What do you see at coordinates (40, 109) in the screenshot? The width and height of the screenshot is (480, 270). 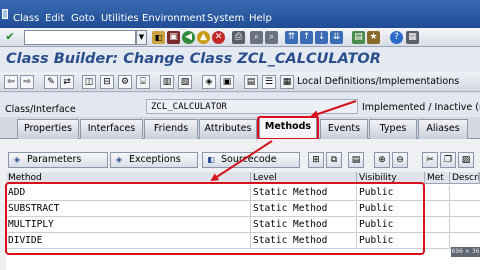 I see `class-interface-label: Class/Interface` at bounding box center [40, 109].